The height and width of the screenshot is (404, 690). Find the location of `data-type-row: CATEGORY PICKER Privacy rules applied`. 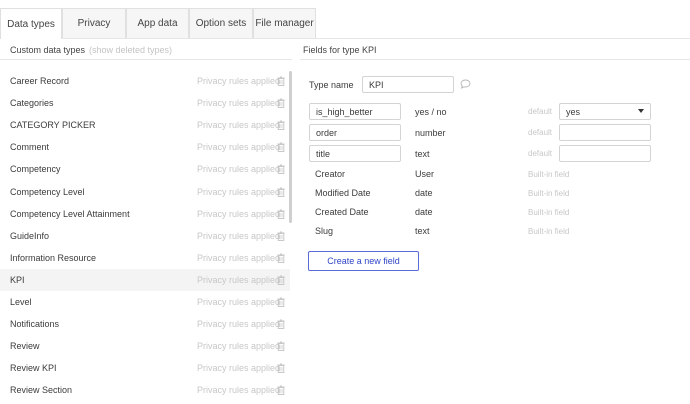

data-type-row: CATEGORY PICKER Privacy rules applied is located at coordinates (145, 125).